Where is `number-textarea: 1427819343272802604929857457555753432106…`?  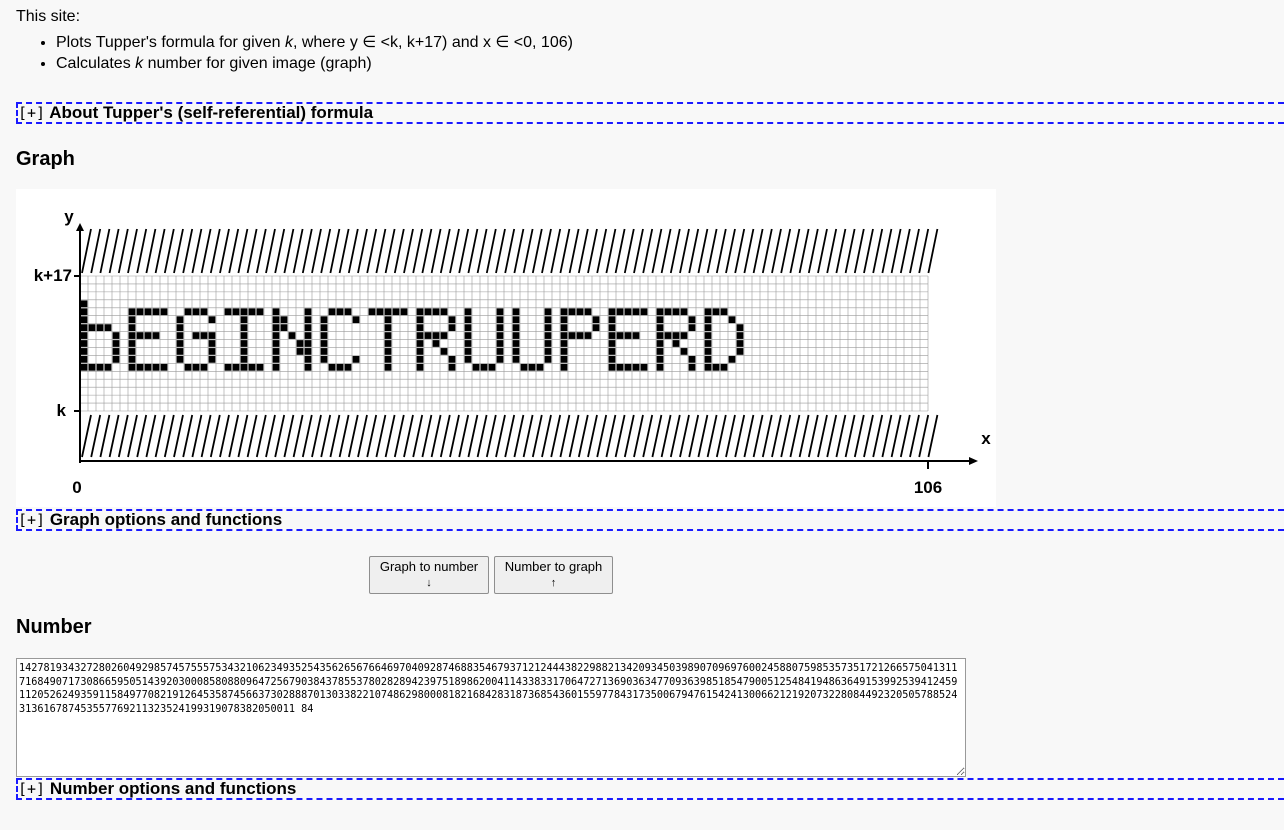 number-textarea: 1427819343272802604929857457555753432106… is located at coordinates (491, 717).